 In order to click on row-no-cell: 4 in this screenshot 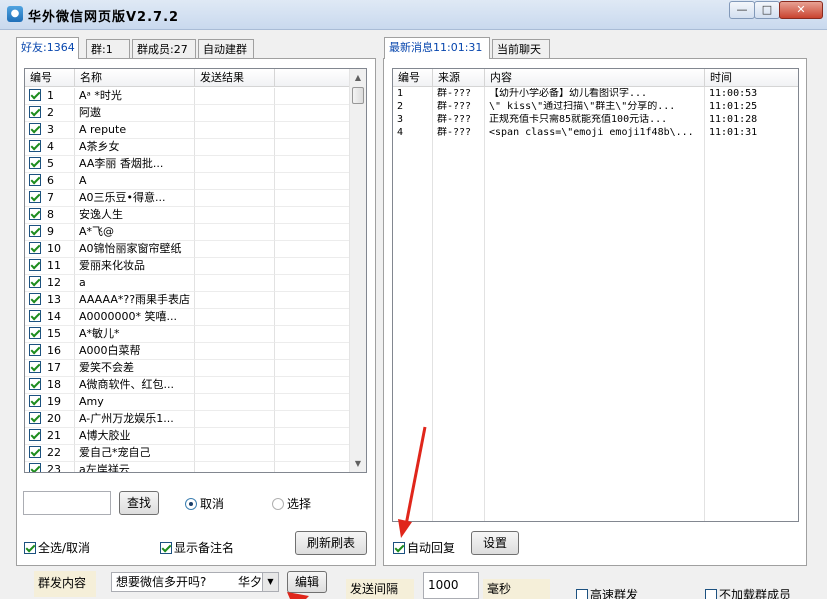, I will do `click(50, 147)`.